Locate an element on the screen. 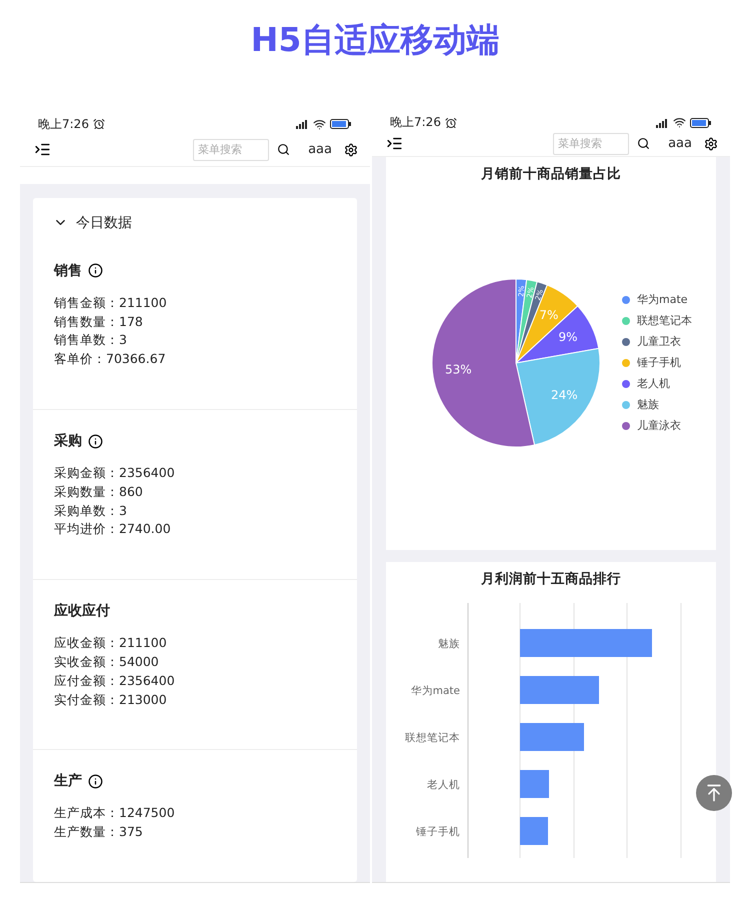 Image resolution: width=750 pixels, height=900 pixels. axis-label: 魅族 is located at coordinates (449, 644).